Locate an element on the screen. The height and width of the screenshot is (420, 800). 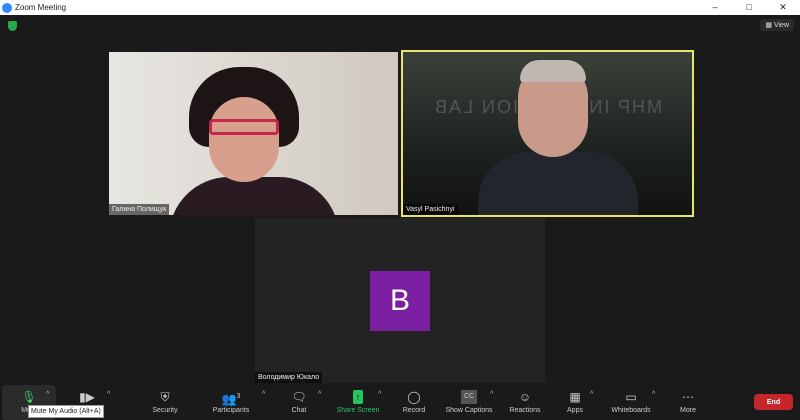
mute-tooltip: Mute My Audio (Alt+A) is located at coordinates (66, 411).